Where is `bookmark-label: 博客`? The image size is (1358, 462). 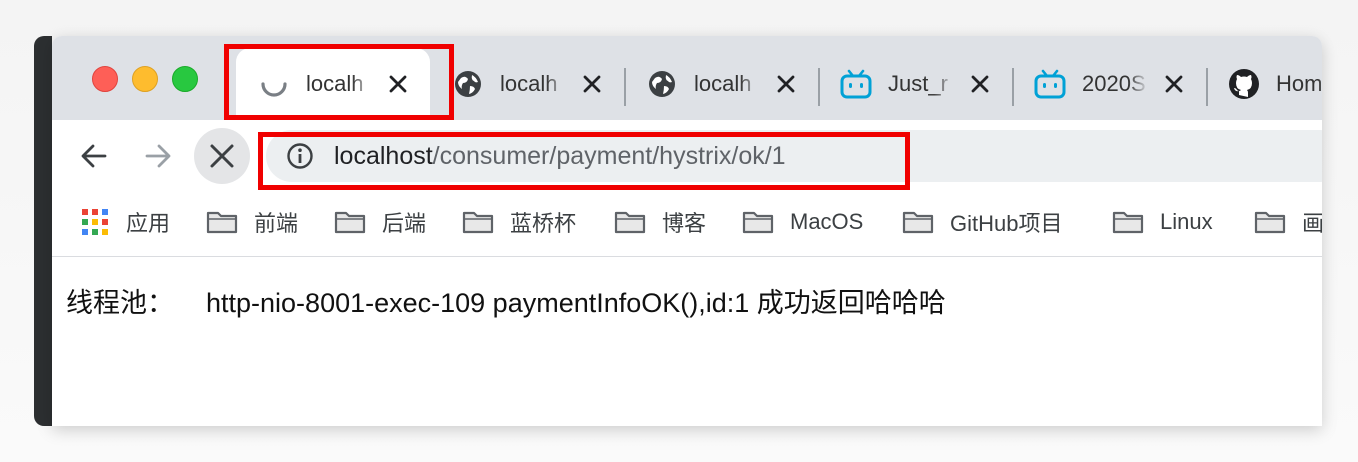
bookmark-label: 博客 is located at coordinates (684, 223).